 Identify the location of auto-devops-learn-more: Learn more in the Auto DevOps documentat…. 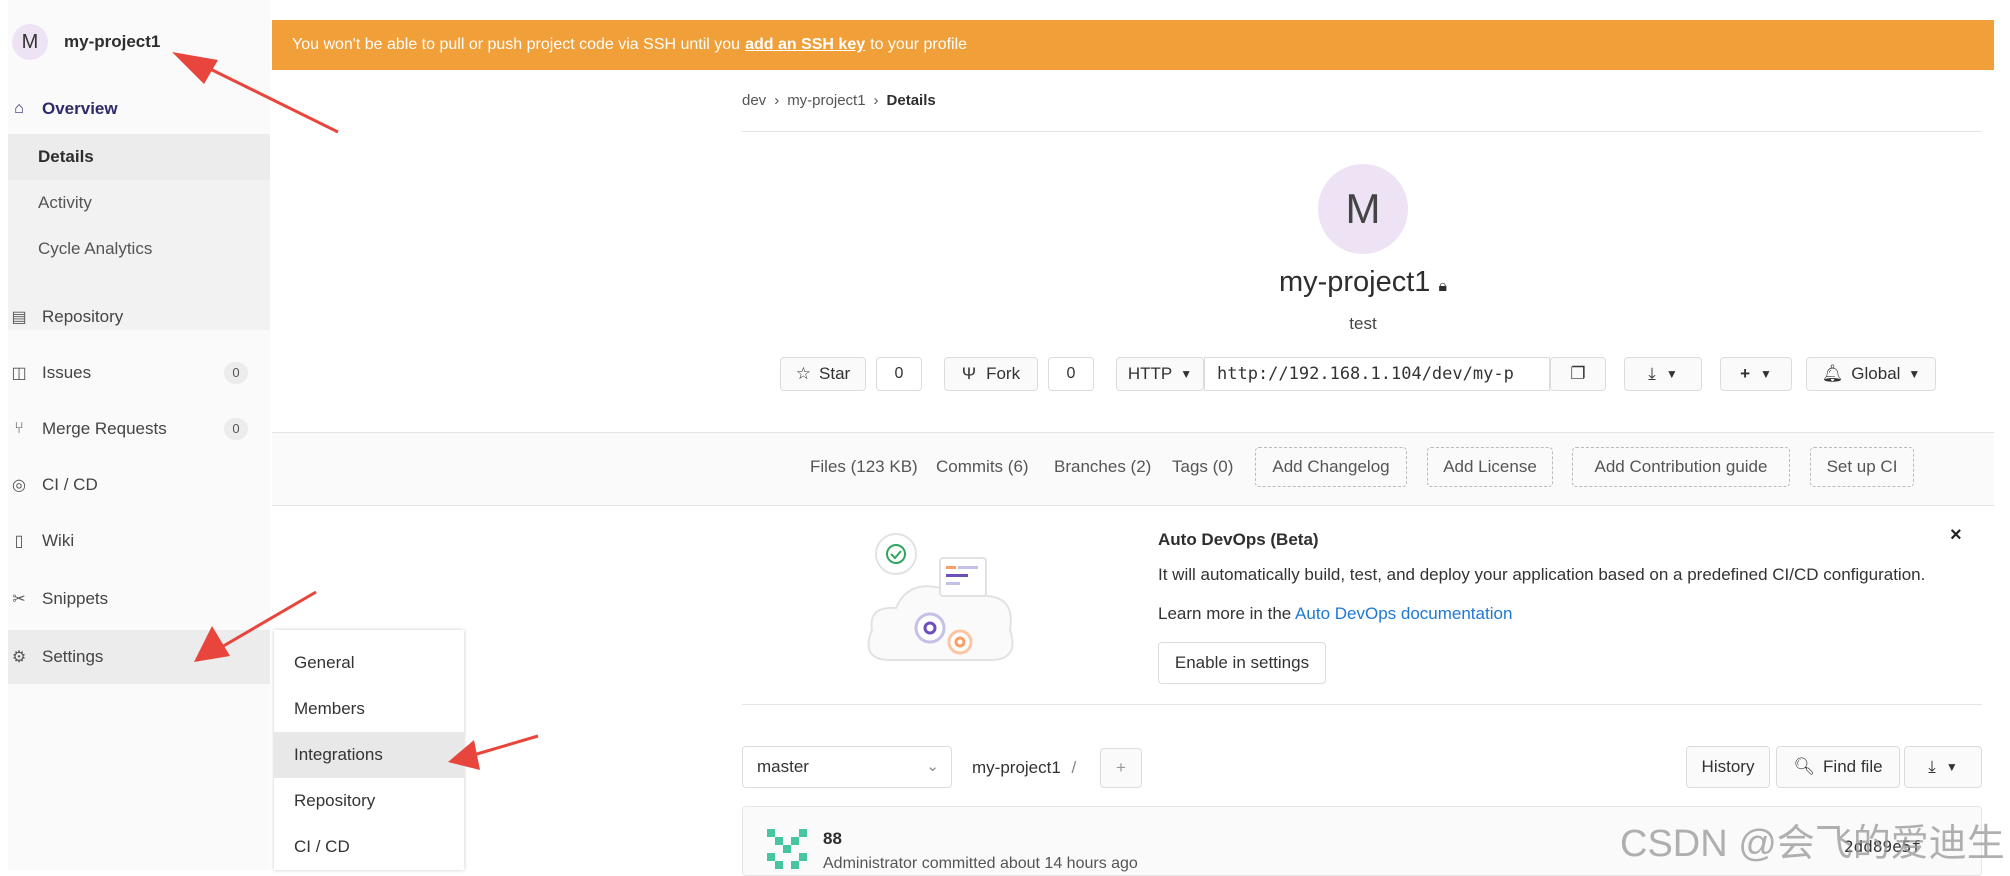
(1335, 614).